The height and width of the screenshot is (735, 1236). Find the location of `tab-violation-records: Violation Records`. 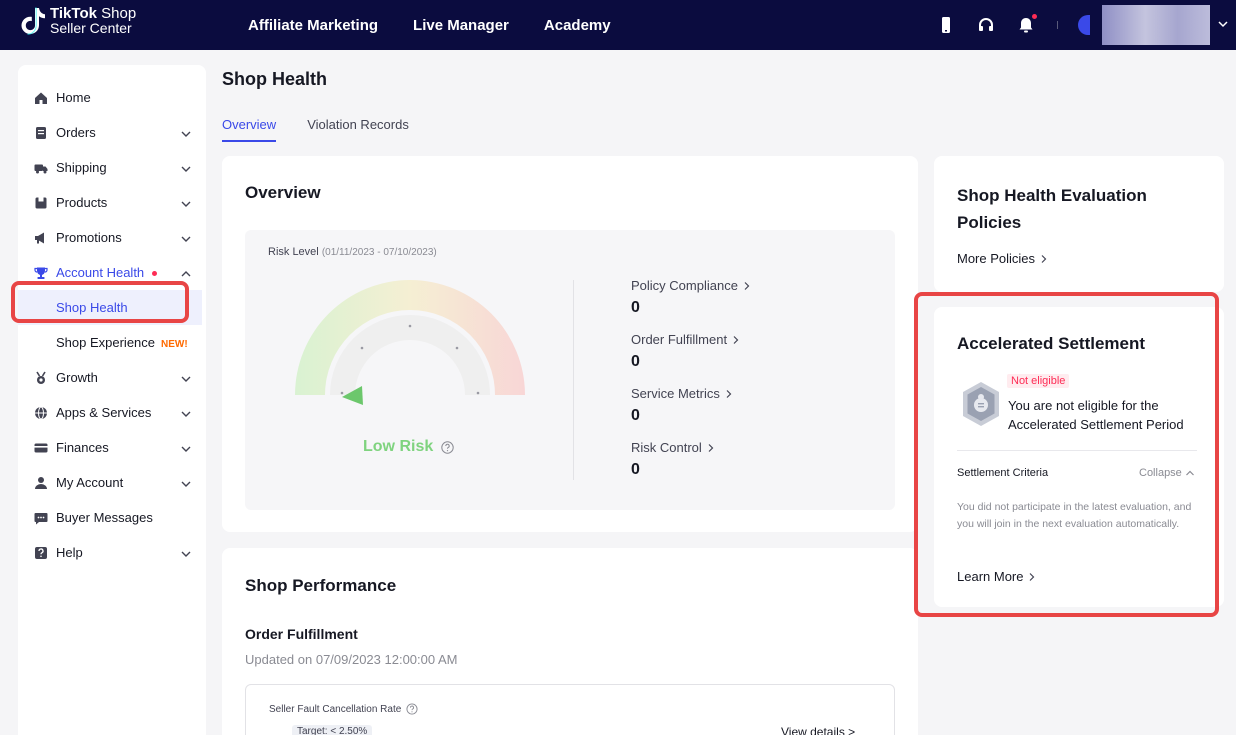

tab-violation-records: Violation Records is located at coordinates (358, 129).